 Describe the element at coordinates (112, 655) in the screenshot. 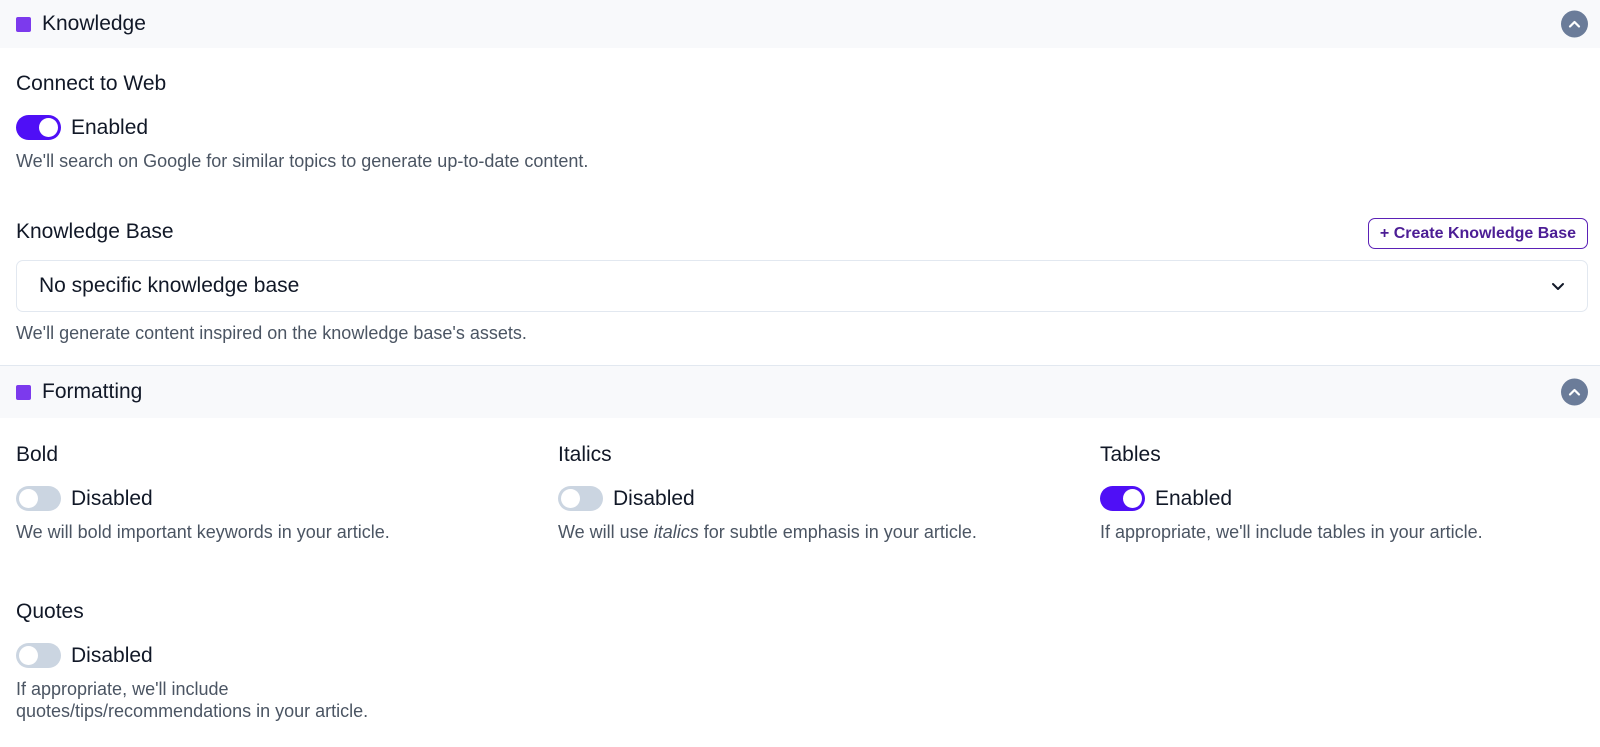

I see `quotes-state: Disabled` at that location.